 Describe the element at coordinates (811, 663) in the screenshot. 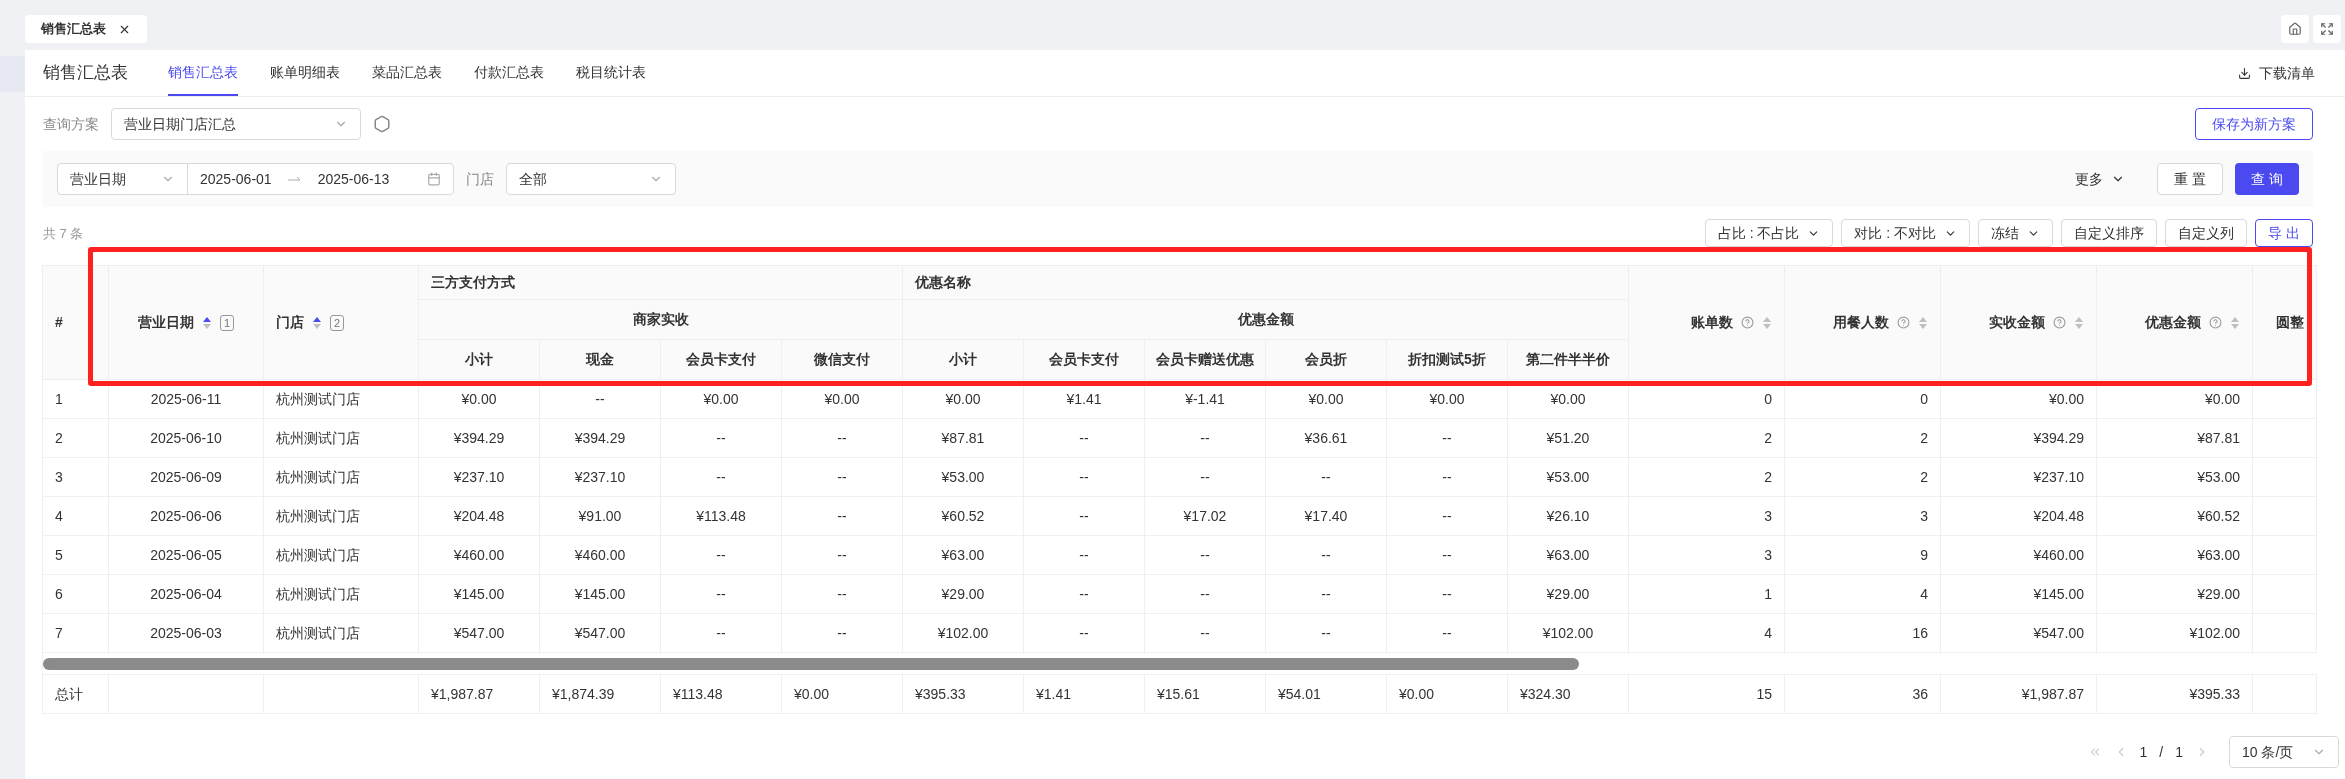

I see `horizontal-scrollbar` at that location.